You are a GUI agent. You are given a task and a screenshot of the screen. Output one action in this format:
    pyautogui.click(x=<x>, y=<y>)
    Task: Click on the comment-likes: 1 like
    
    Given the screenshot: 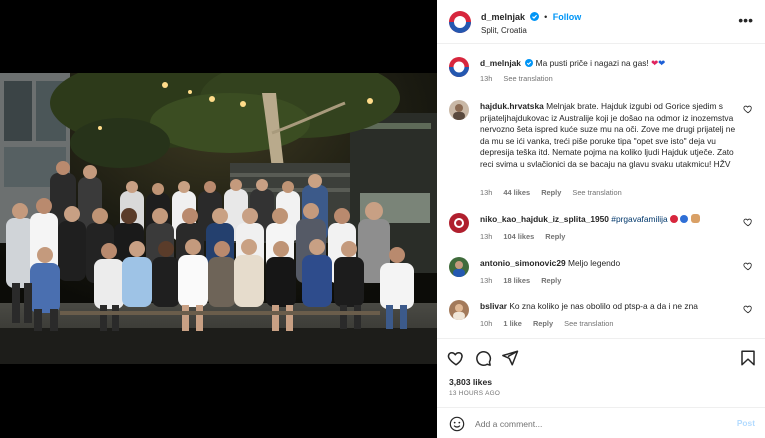 What is the action you would take?
    pyautogui.click(x=512, y=323)
    